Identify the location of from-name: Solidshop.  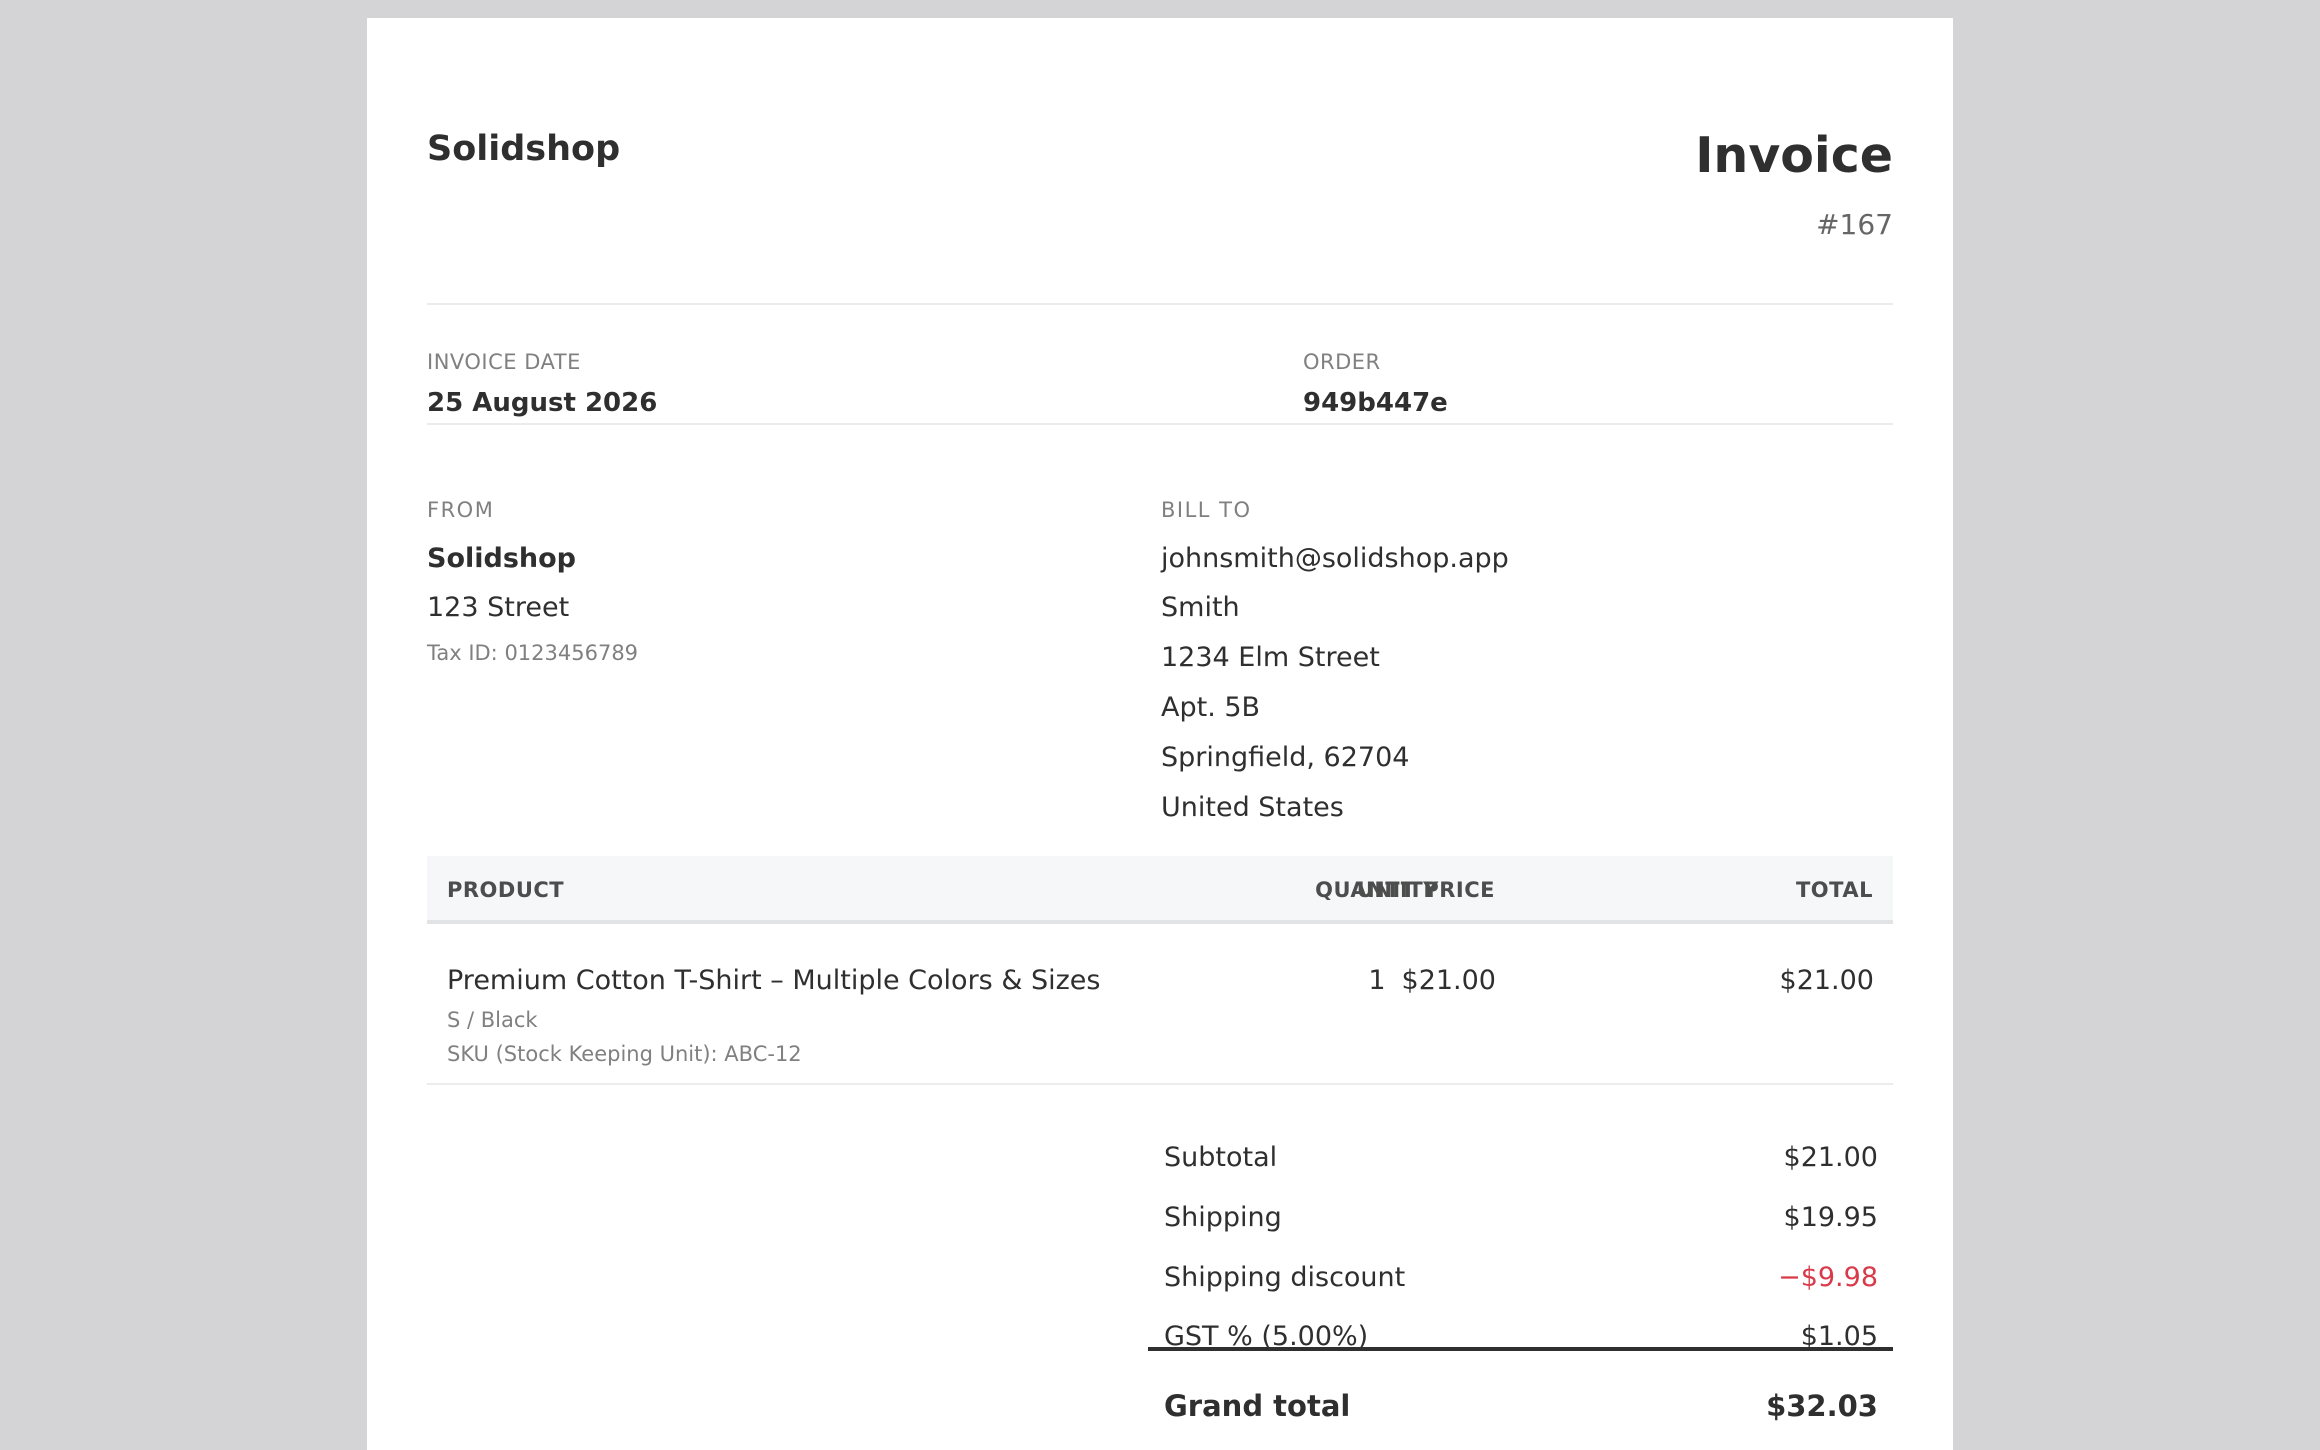
(502, 558).